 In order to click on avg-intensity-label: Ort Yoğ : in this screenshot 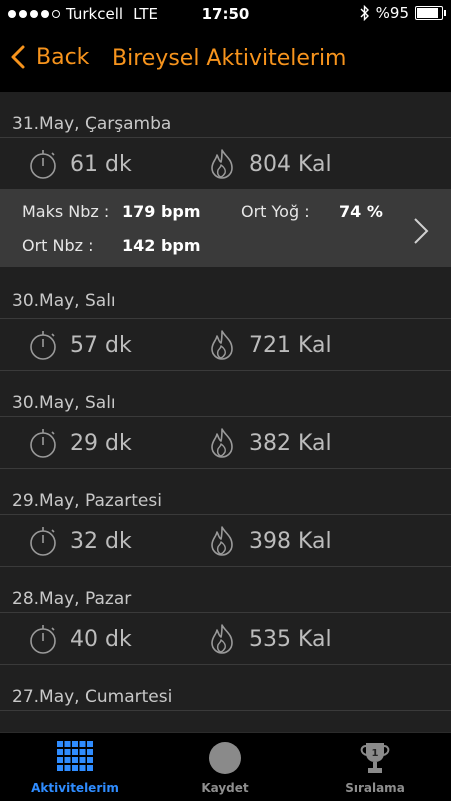, I will do `click(275, 211)`.